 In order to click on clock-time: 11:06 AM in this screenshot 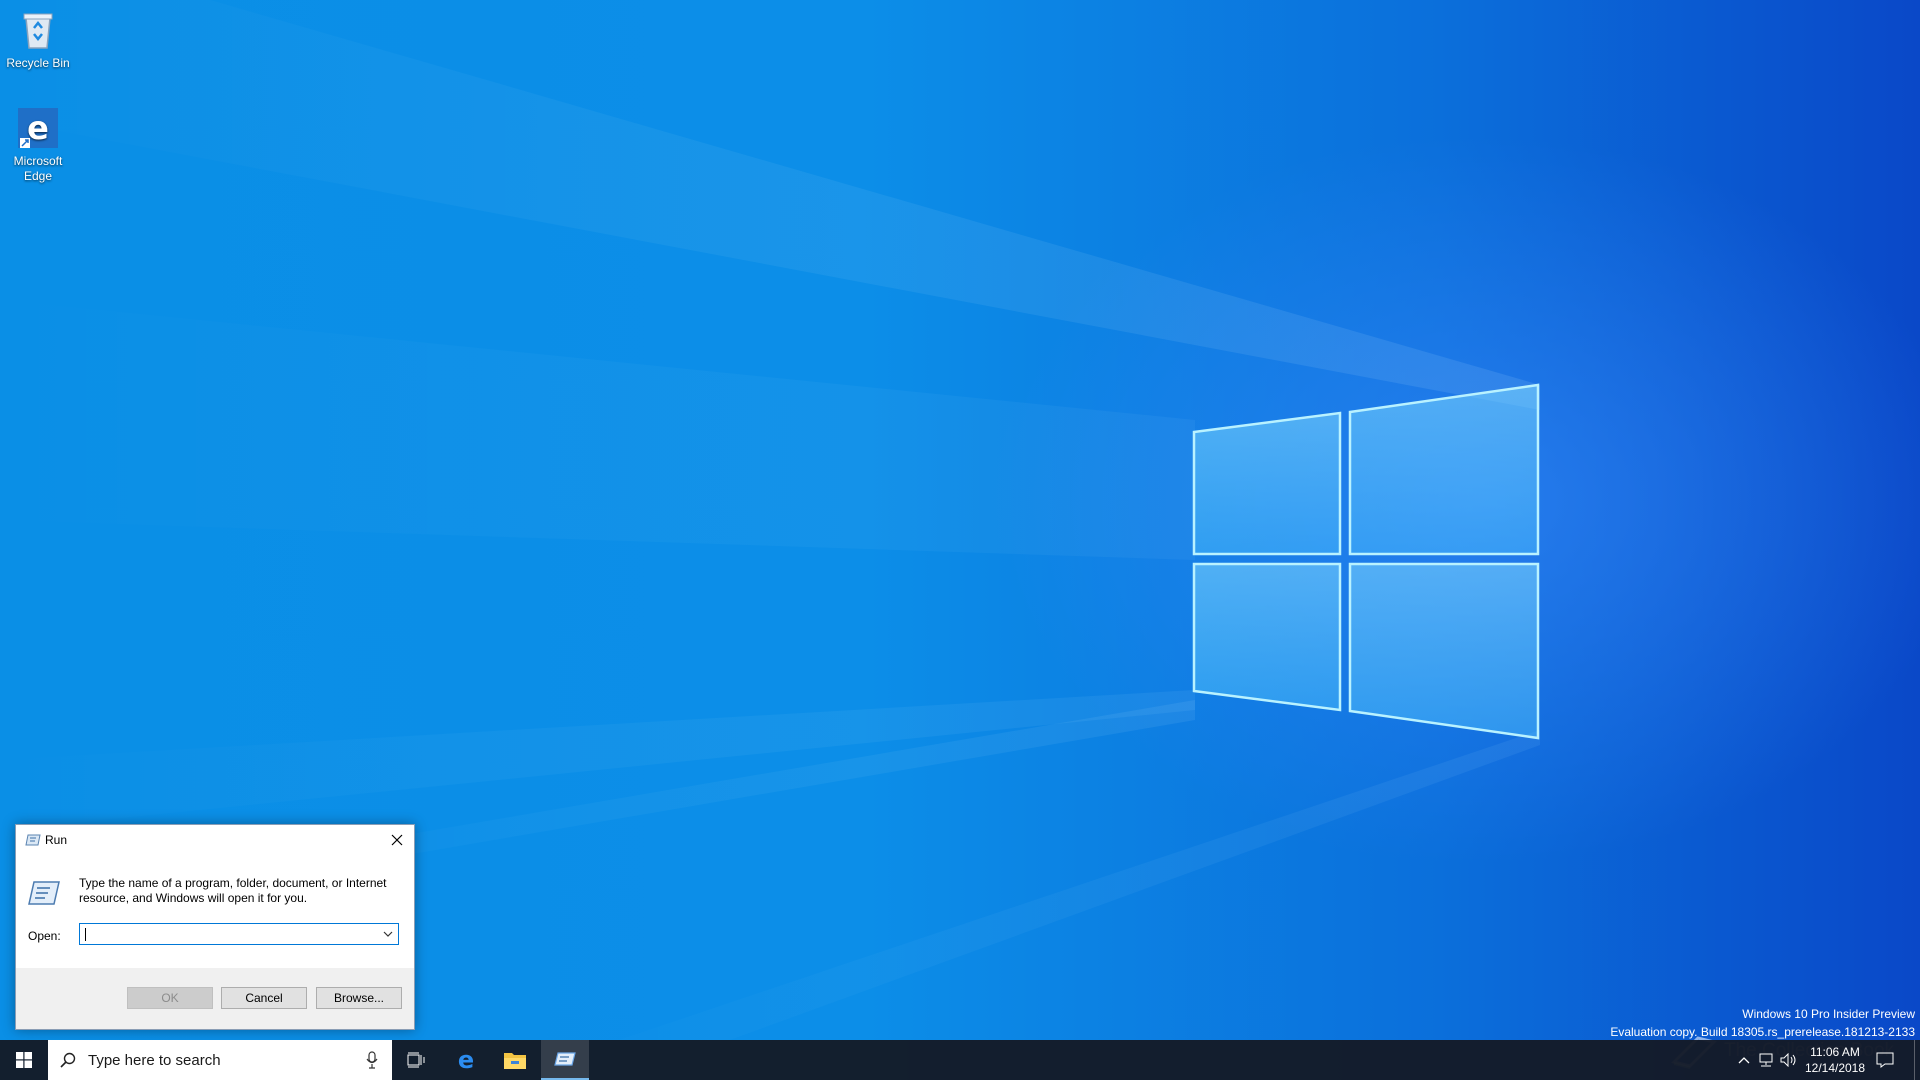, I will do `click(1835, 1052)`.